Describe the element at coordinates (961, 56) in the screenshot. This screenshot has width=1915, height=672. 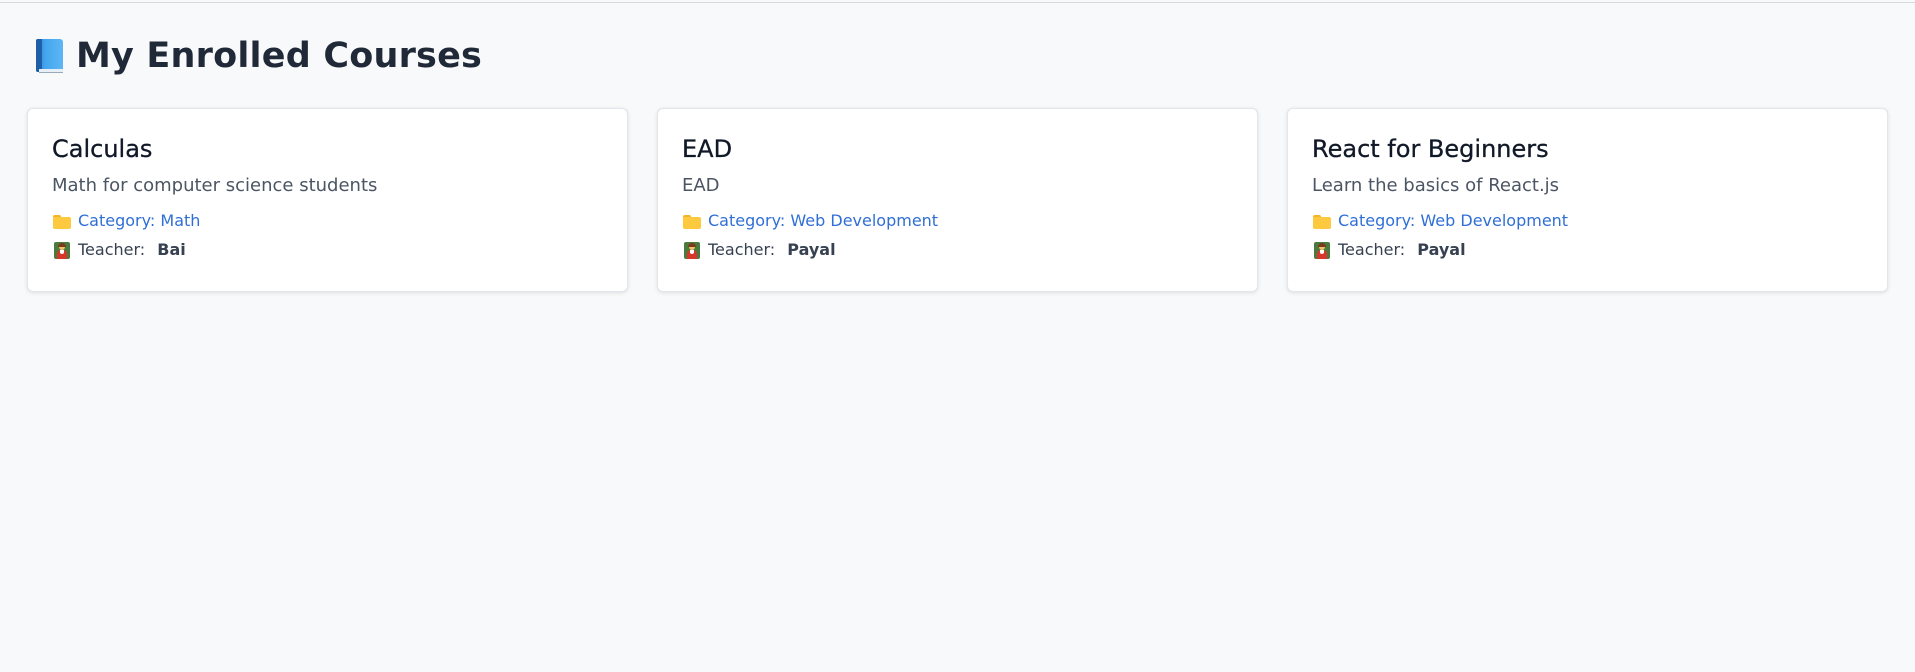
I see `page-header: My Enrolled Courses` at that location.